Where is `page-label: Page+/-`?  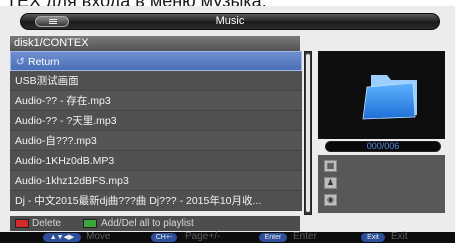
page-label: Page+/- is located at coordinates (203, 236).